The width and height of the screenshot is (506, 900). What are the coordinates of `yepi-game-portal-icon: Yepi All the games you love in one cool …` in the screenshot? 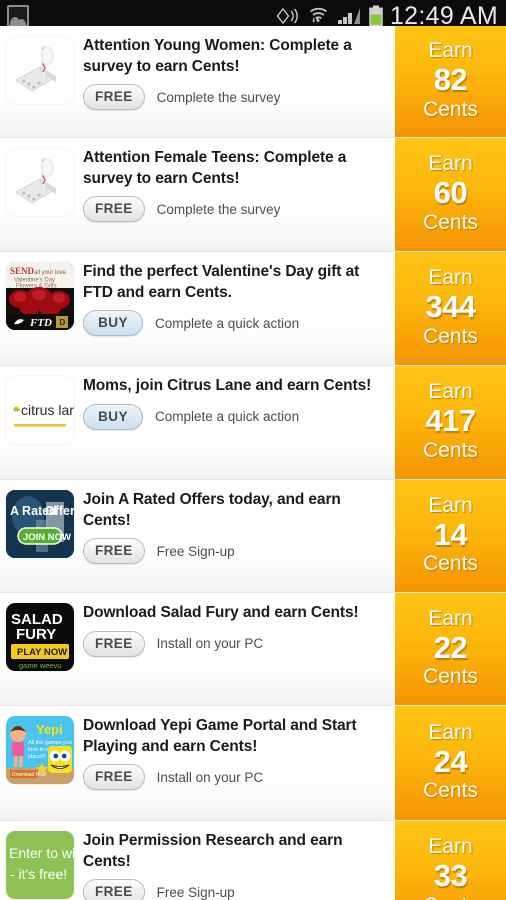 It's located at (40, 750).